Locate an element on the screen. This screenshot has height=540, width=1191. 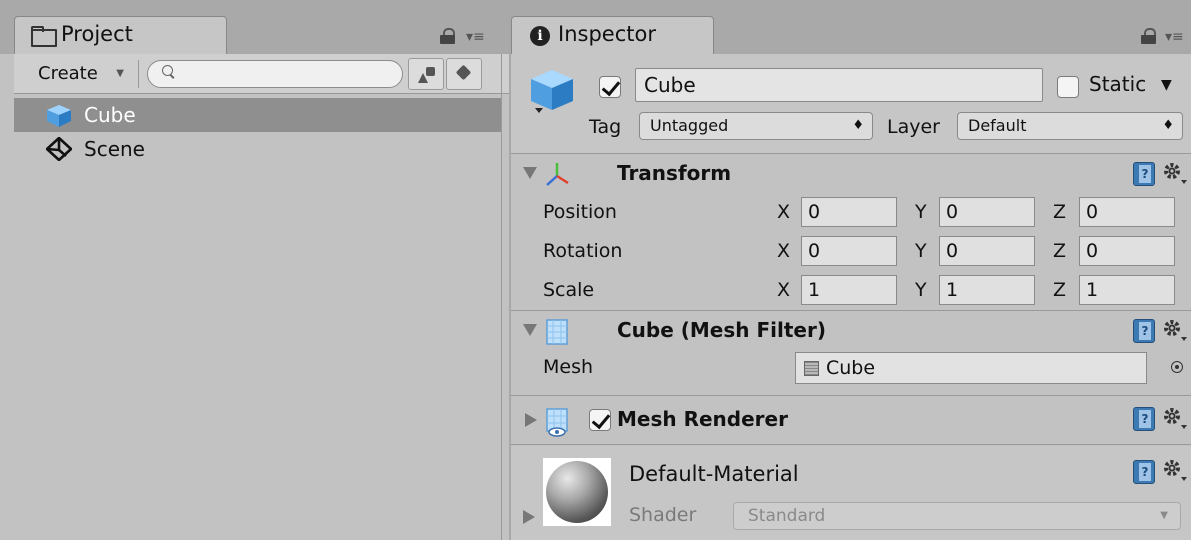
search-icon is located at coordinates (169, 72).